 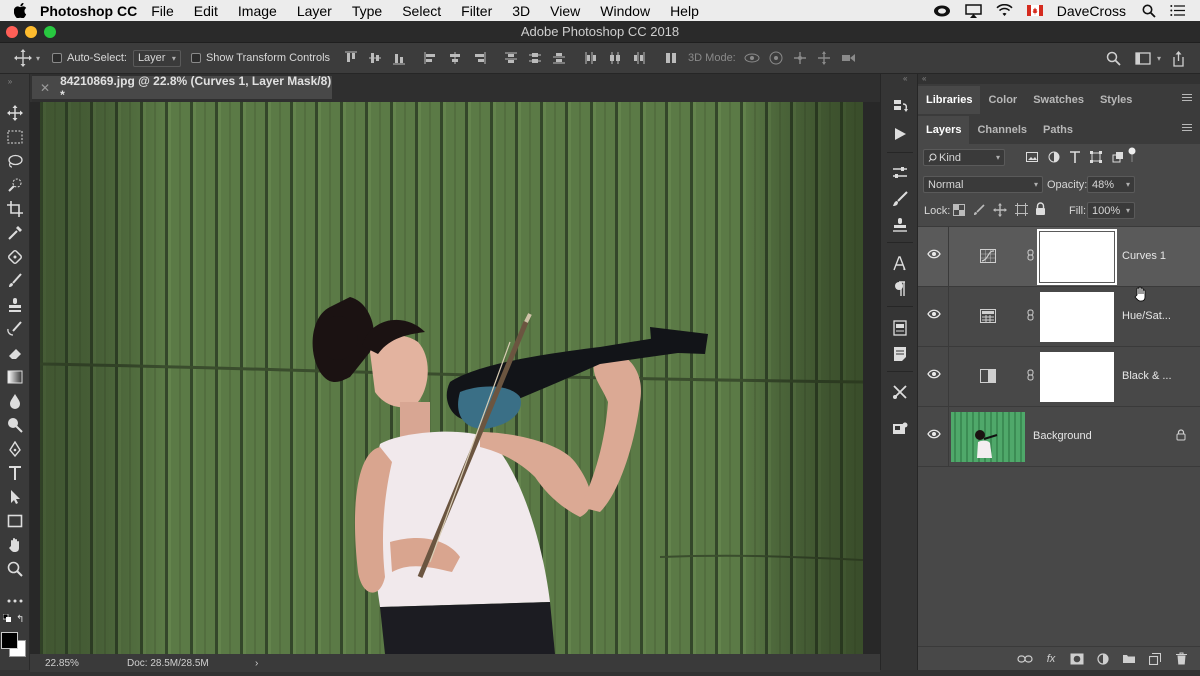 What do you see at coordinates (1091, 11) in the screenshot?
I see `user-name: DaveCross` at bounding box center [1091, 11].